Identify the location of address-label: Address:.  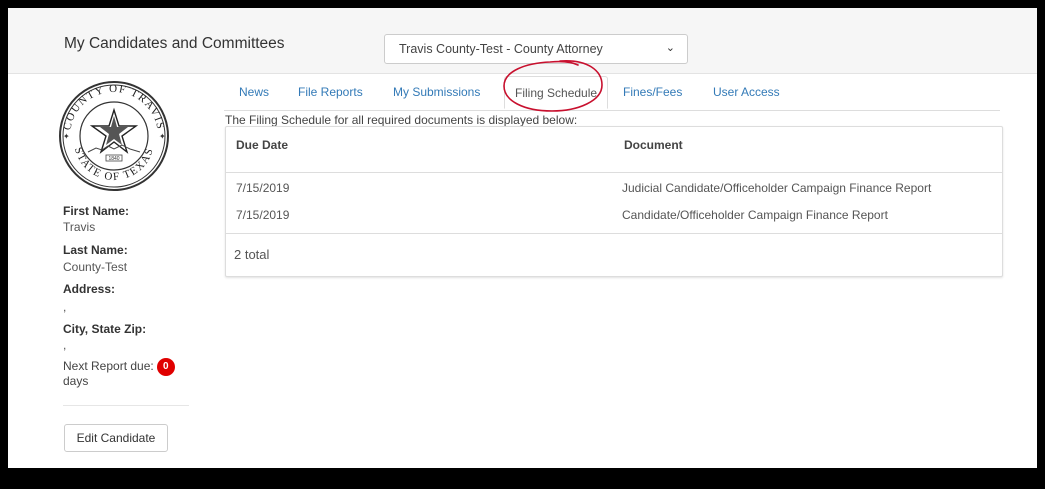
(89, 289).